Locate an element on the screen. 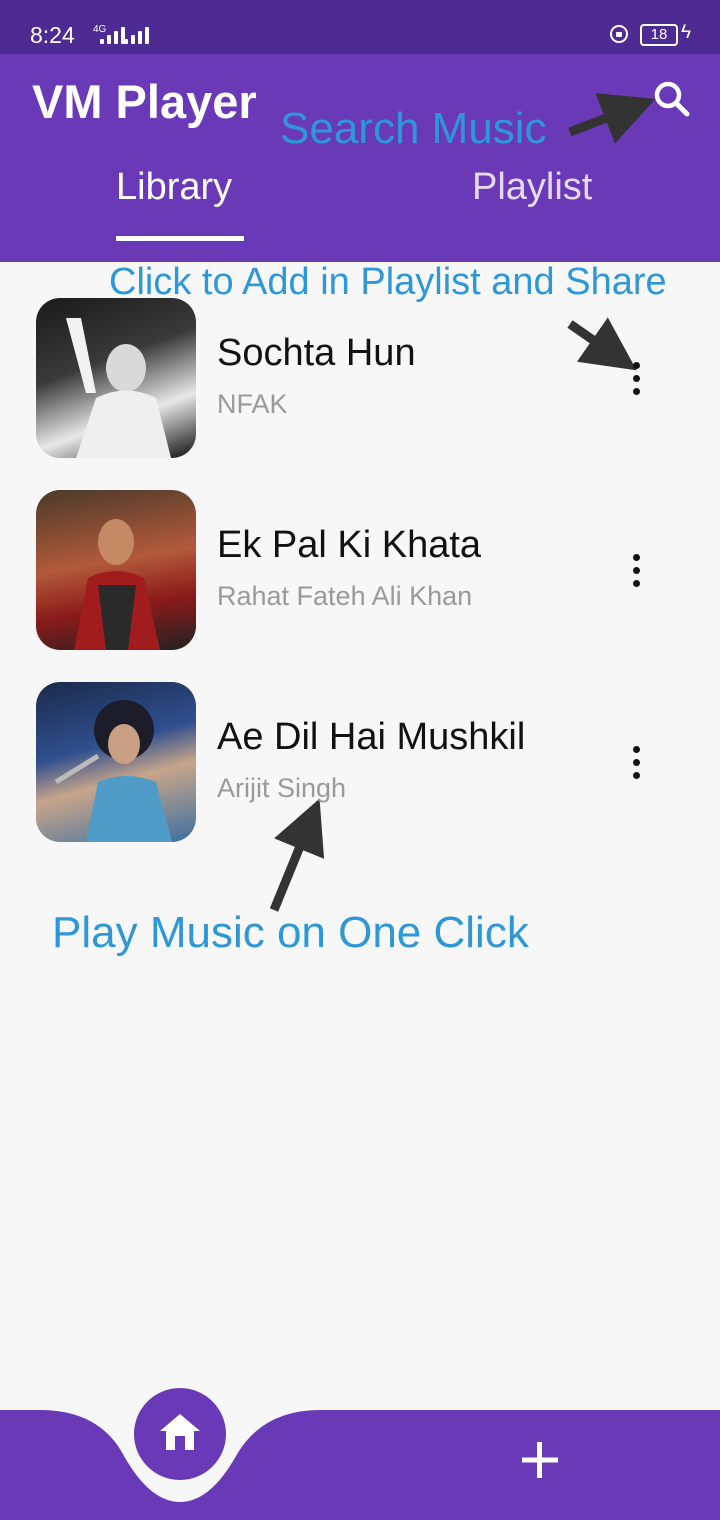 The height and width of the screenshot is (1520, 720). song-title: Ae Dil Hai Mushkil is located at coordinates (371, 737).